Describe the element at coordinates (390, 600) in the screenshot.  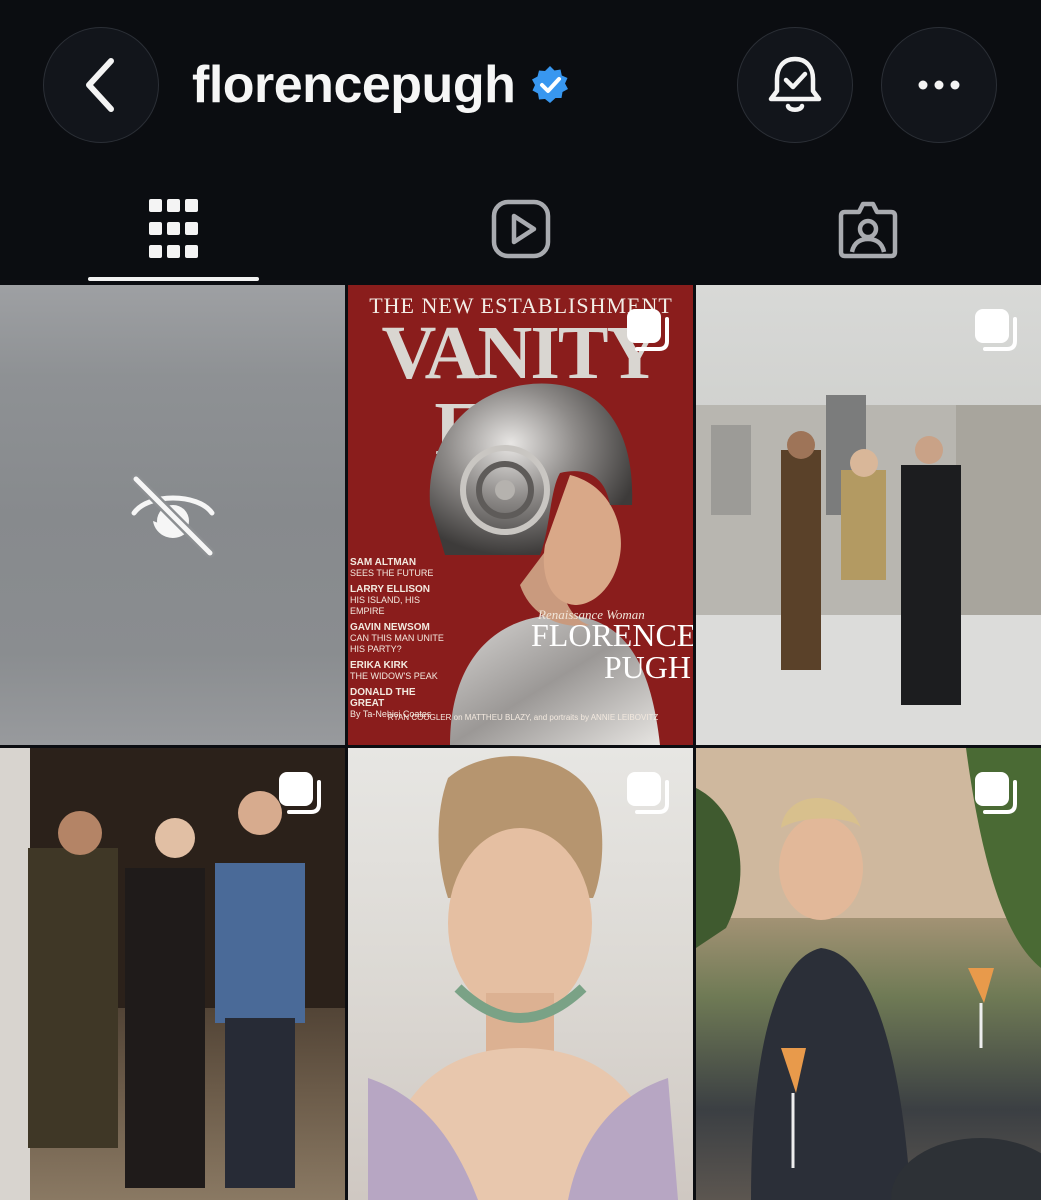
I see `cover-line: LARRY ELLISON HIS ISLAND, HIS EMPIRE` at that location.